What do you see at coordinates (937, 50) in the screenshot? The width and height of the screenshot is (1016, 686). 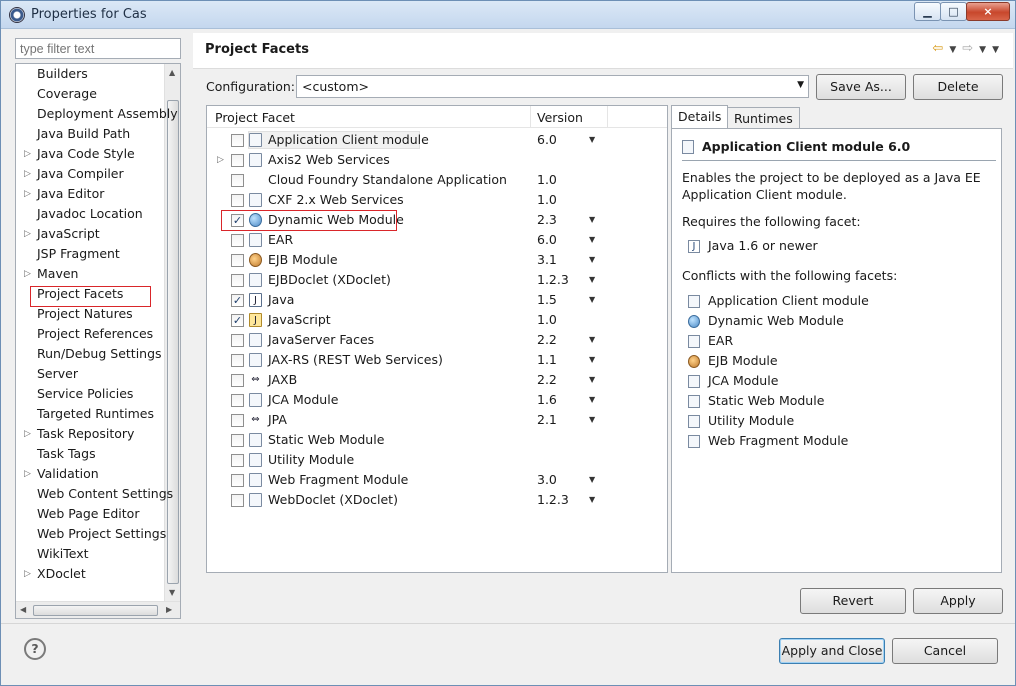 I see `back-arrow-icon: ⇦` at bounding box center [937, 50].